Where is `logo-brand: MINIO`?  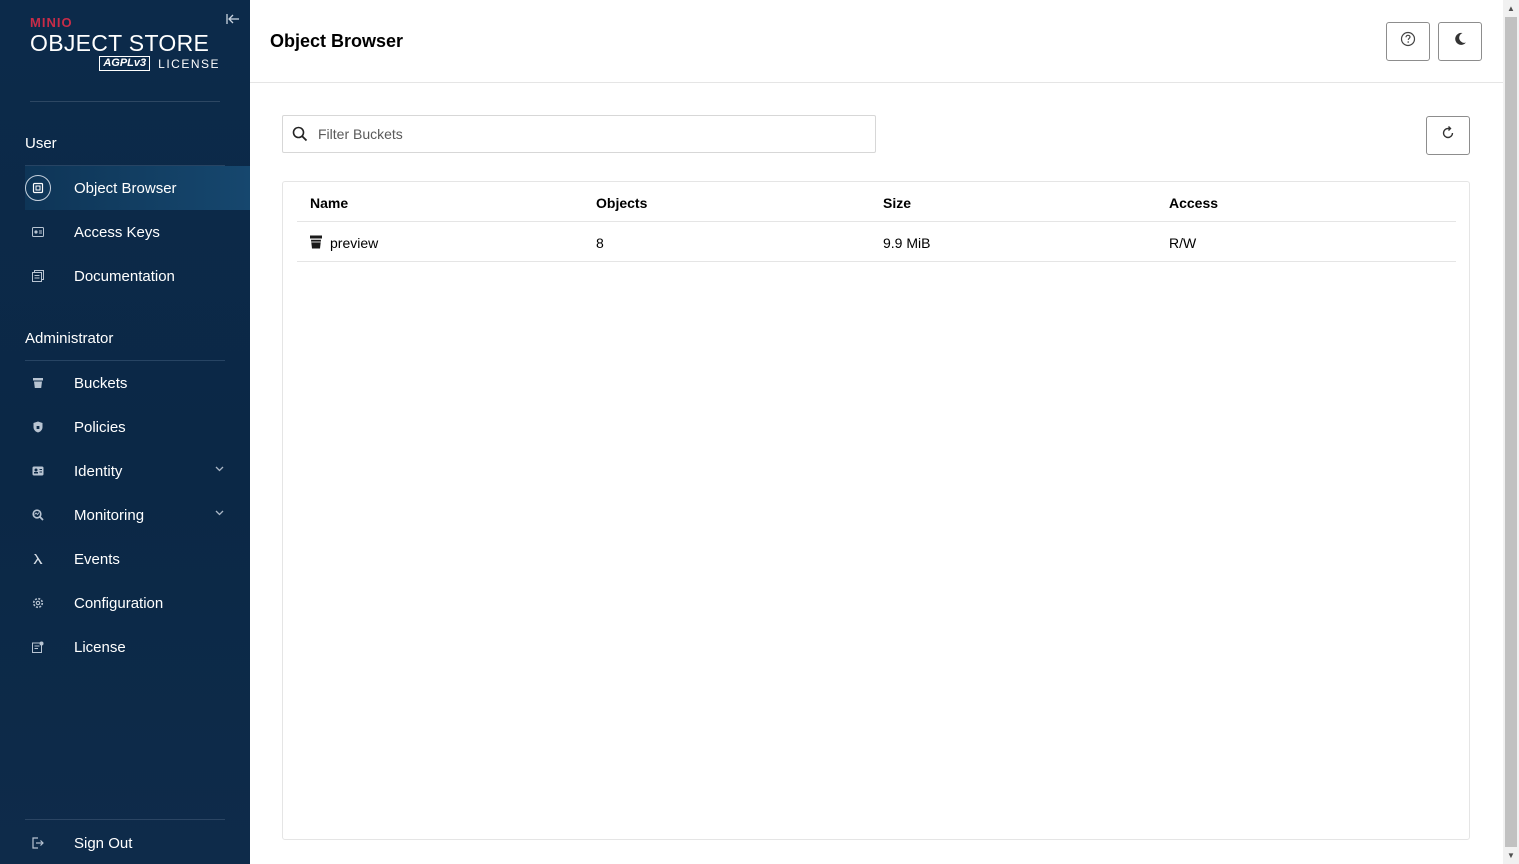
logo-brand: MINIO is located at coordinates (51, 22).